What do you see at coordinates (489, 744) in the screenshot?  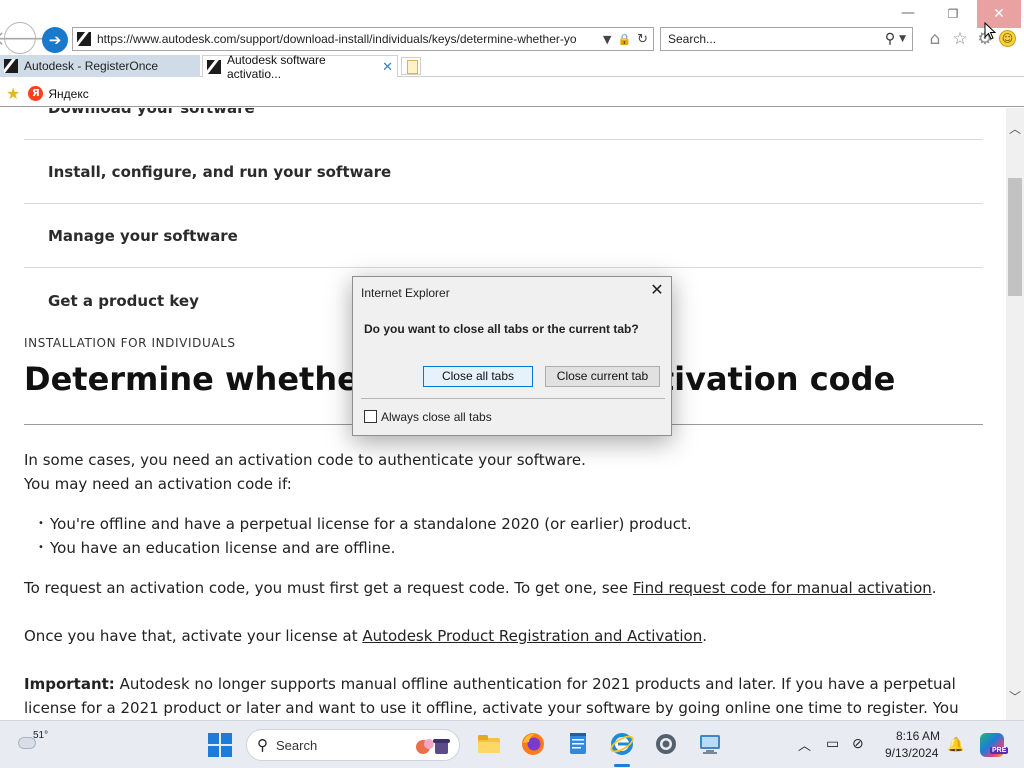 I see `file-explorer-icon` at bounding box center [489, 744].